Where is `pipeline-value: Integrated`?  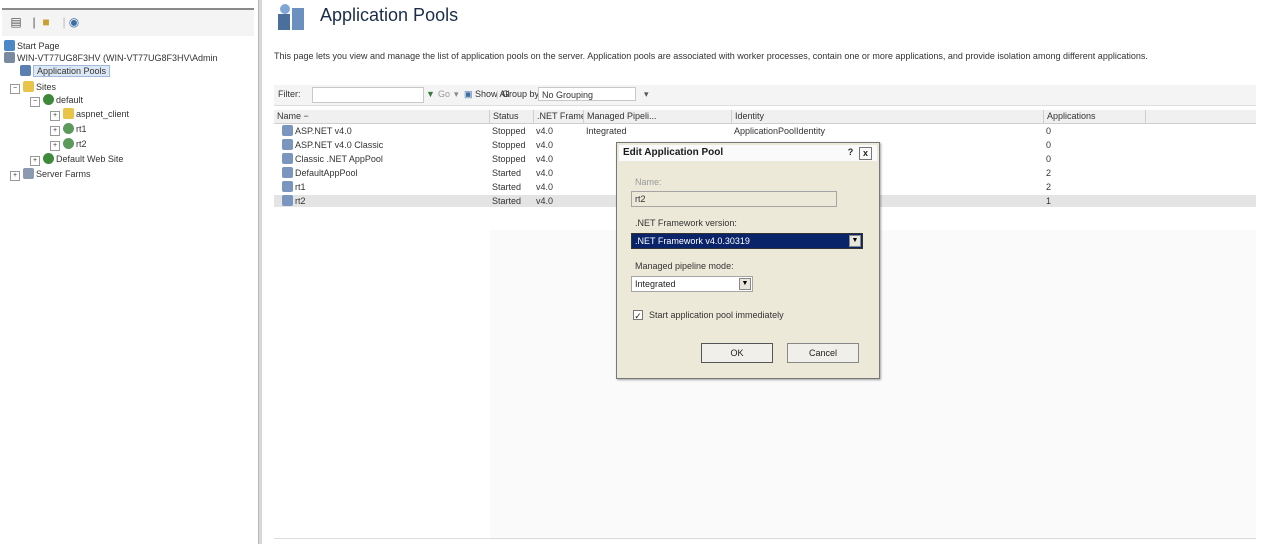
pipeline-value: Integrated is located at coordinates (655, 284).